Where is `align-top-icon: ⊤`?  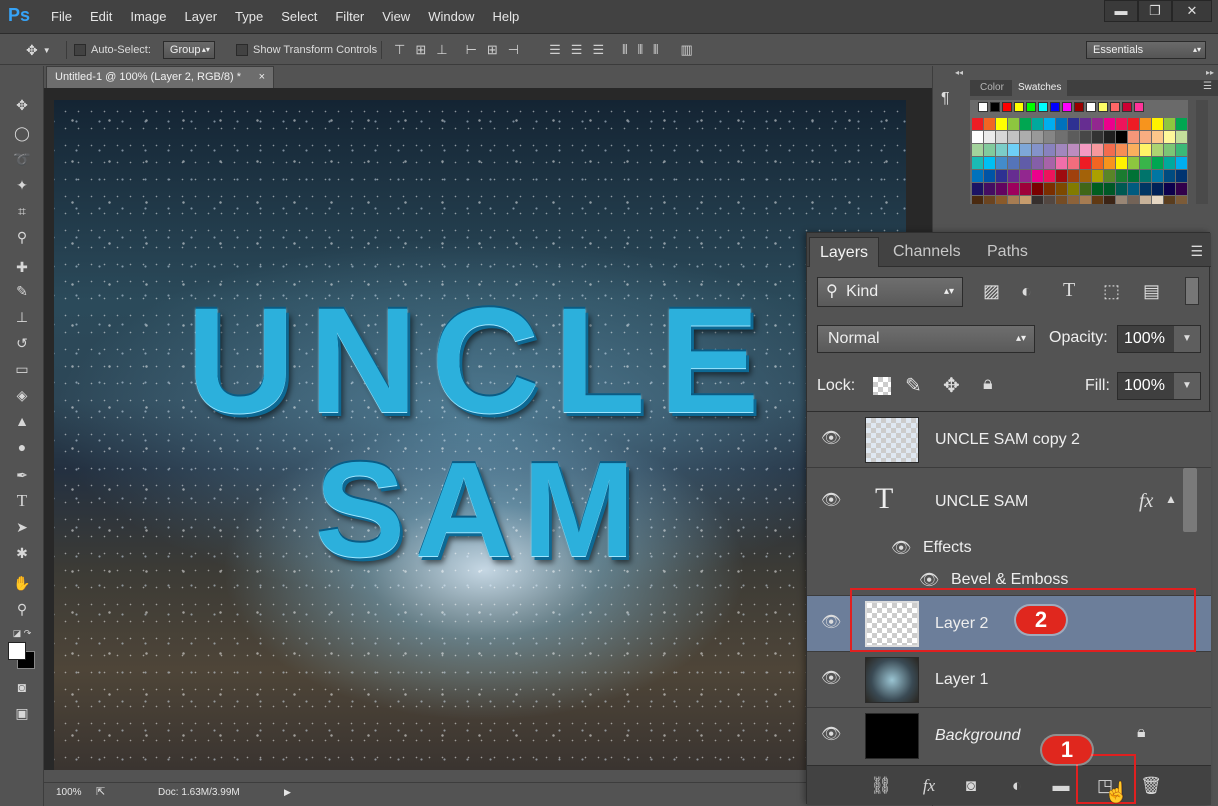
align-top-icon: ⊤ is located at coordinates (399, 50).